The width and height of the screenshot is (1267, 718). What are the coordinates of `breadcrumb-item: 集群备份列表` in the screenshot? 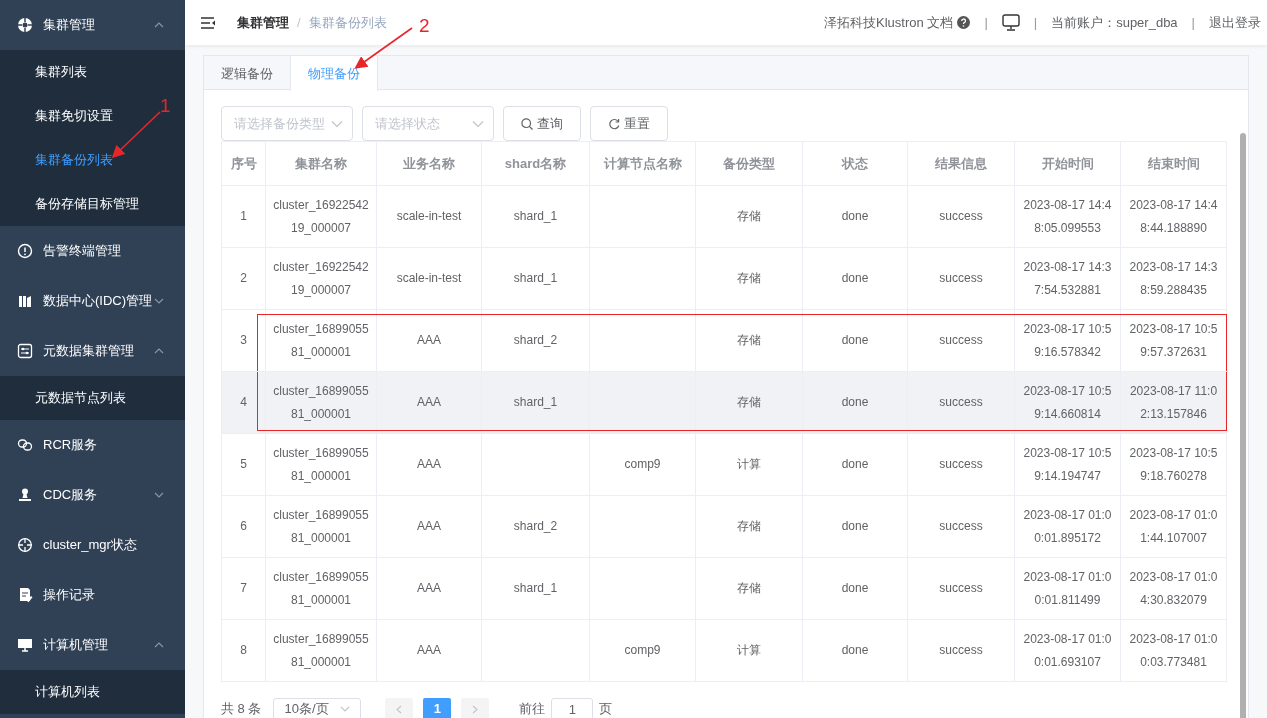 It's located at (347, 22).